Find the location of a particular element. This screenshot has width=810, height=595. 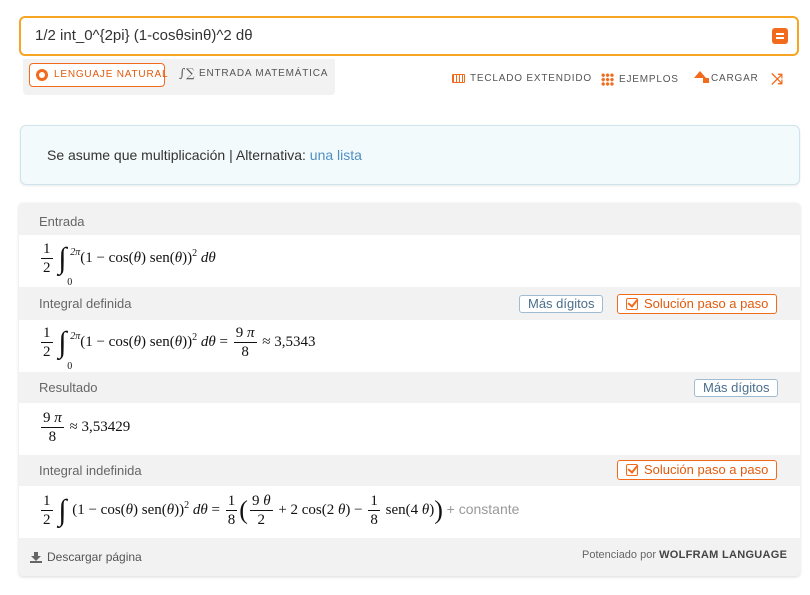

result-formula: 9 π8 ≈ 3,53429 is located at coordinates (86, 427).